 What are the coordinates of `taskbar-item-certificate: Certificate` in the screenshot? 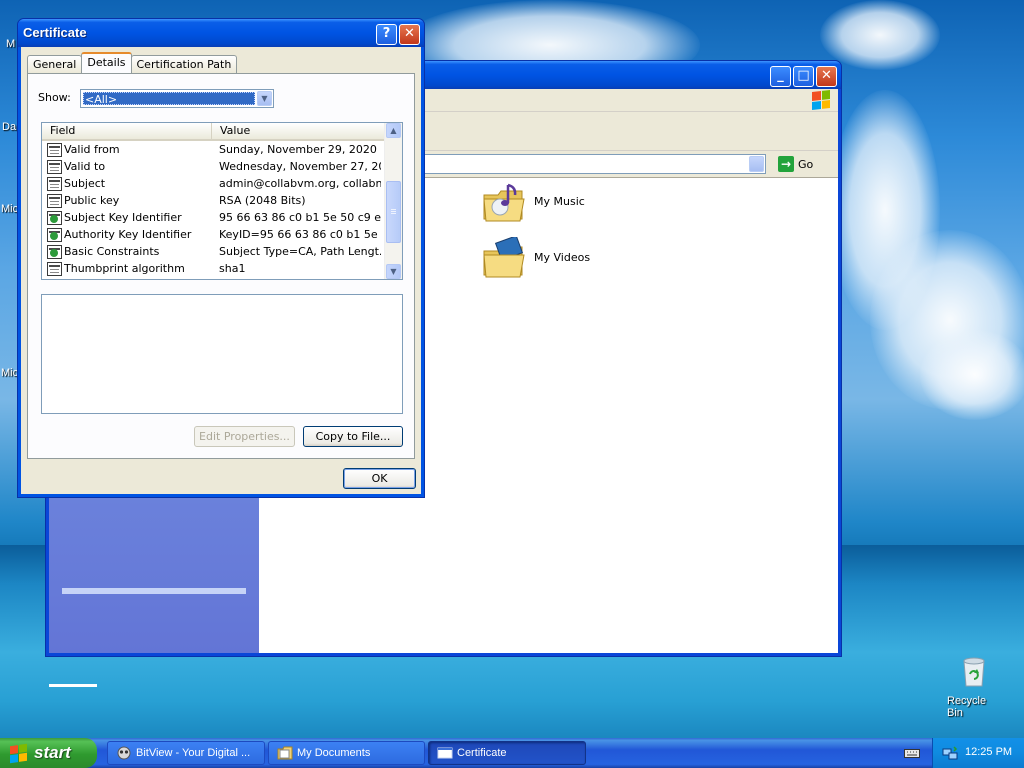 It's located at (507, 753).